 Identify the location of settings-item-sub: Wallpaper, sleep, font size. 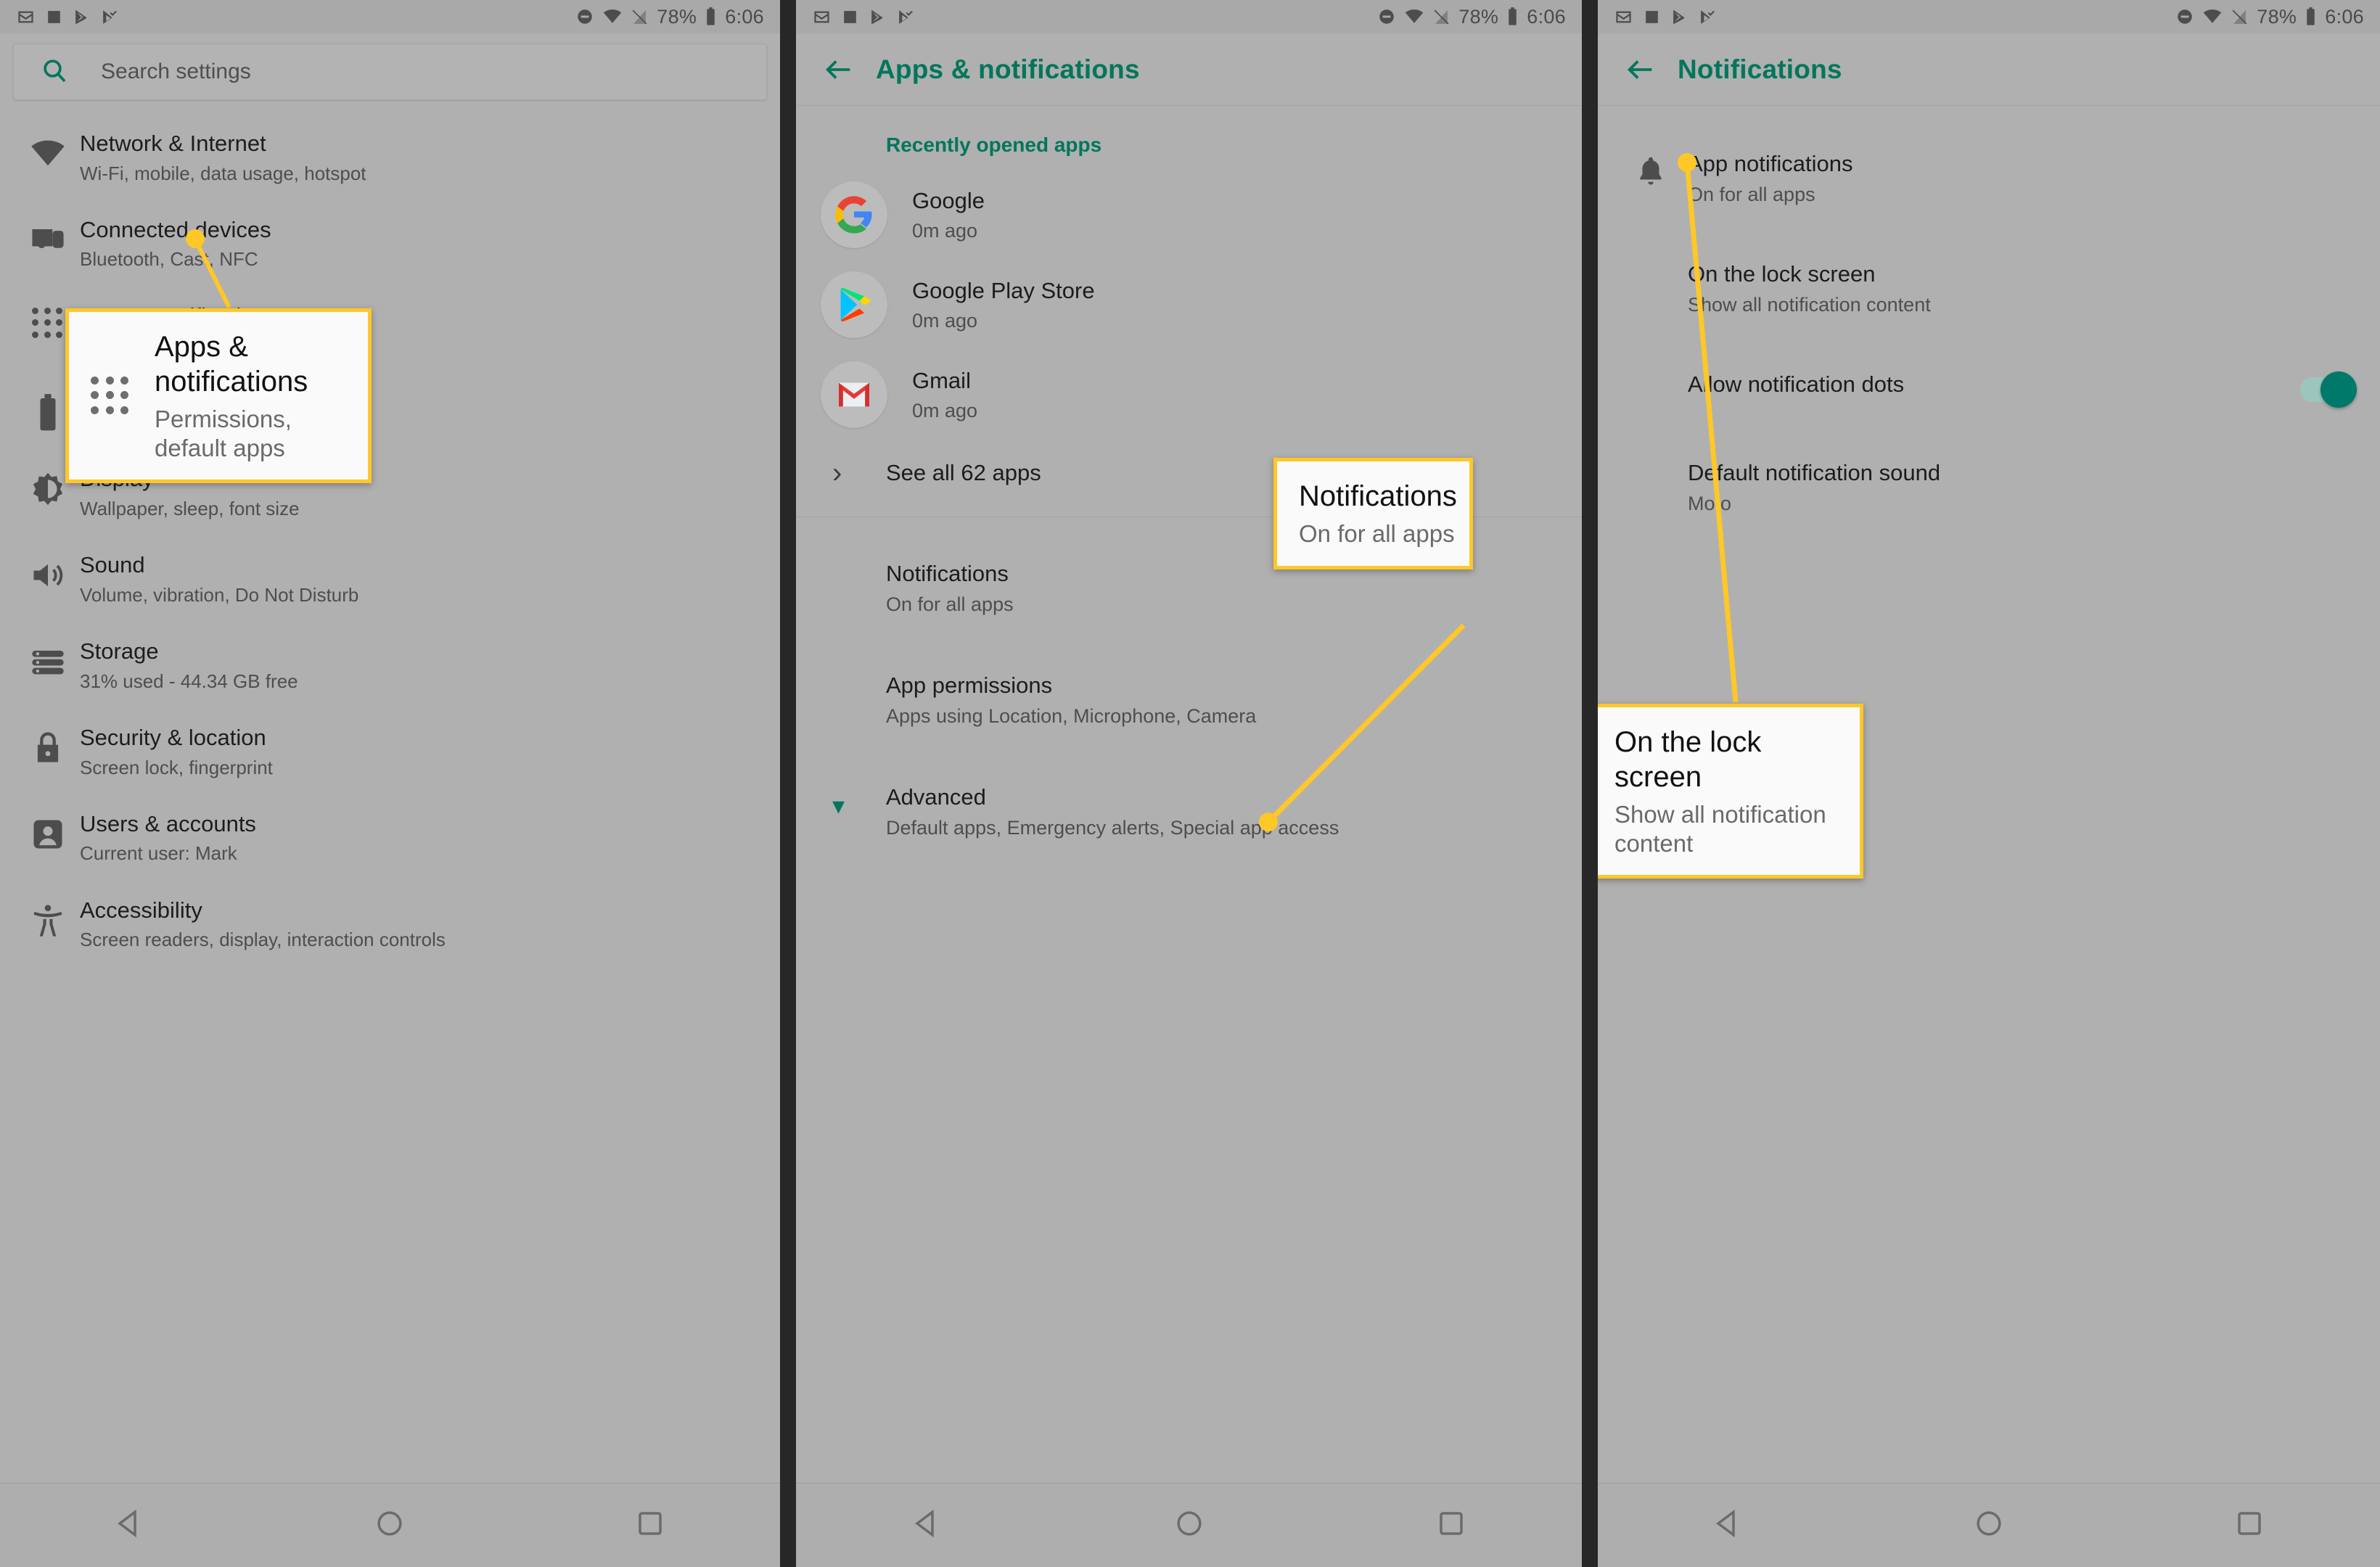
(190, 509).